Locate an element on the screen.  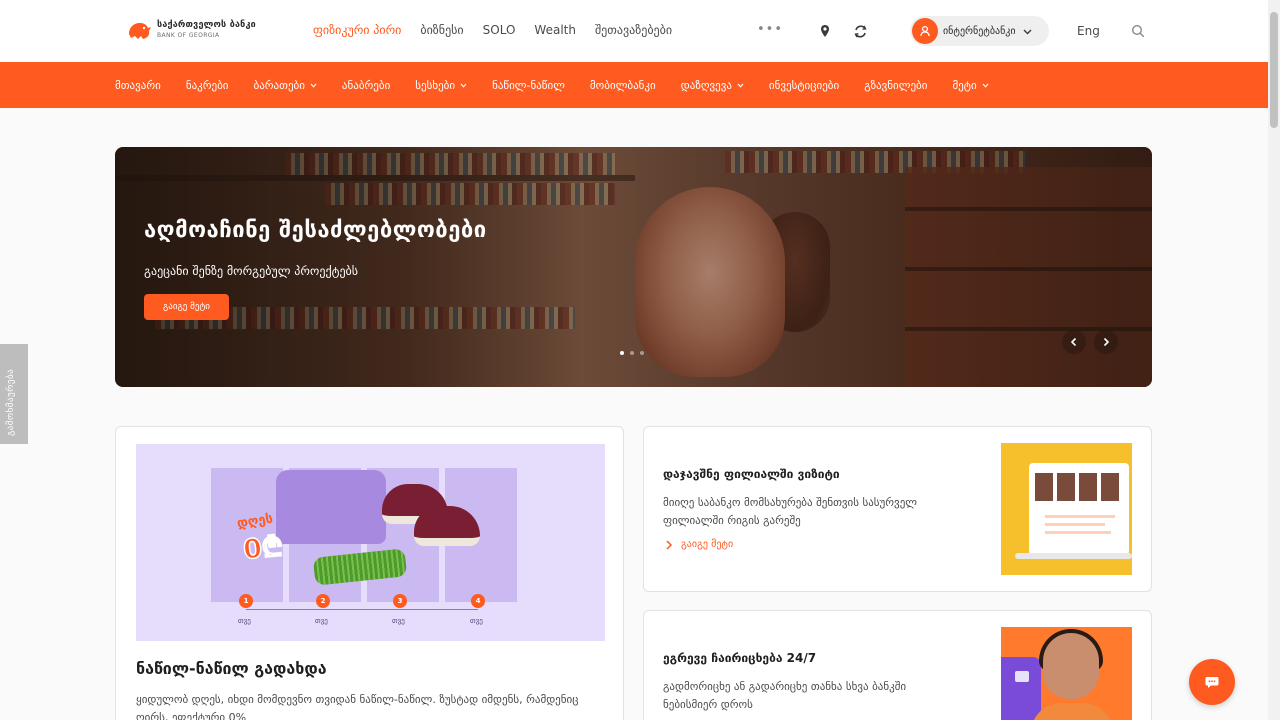
subnav-label: ინვესტიციები is located at coordinates (804, 85).